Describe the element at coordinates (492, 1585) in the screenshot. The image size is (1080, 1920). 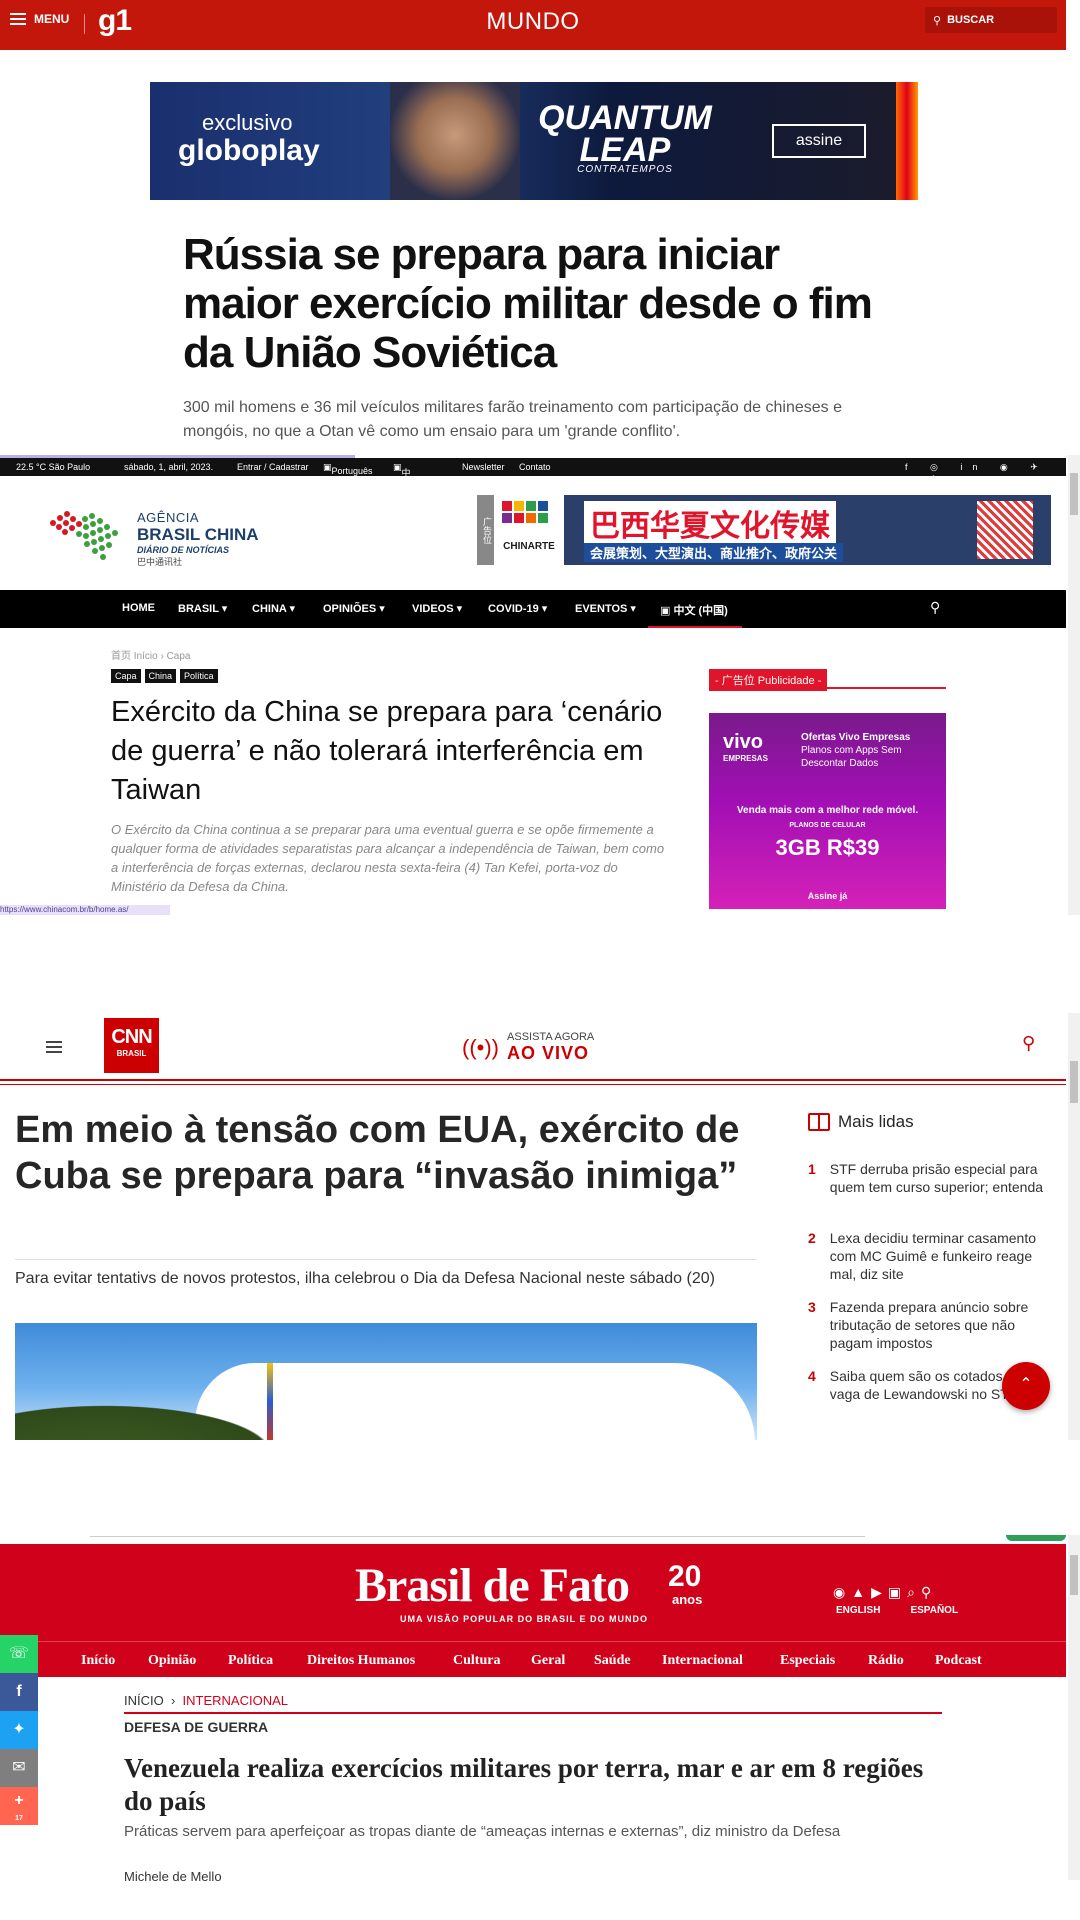
I see `bdf-logo: Brasil de Fato` at that location.